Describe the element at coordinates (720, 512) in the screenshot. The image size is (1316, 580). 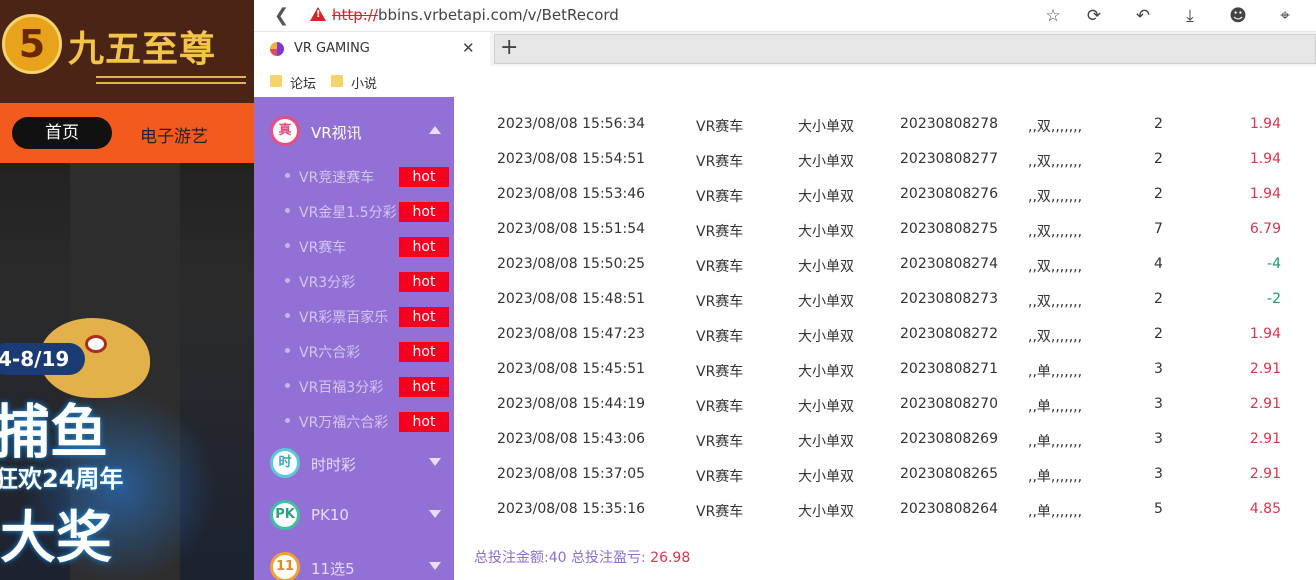
I see `game-name: VR赛车` at that location.